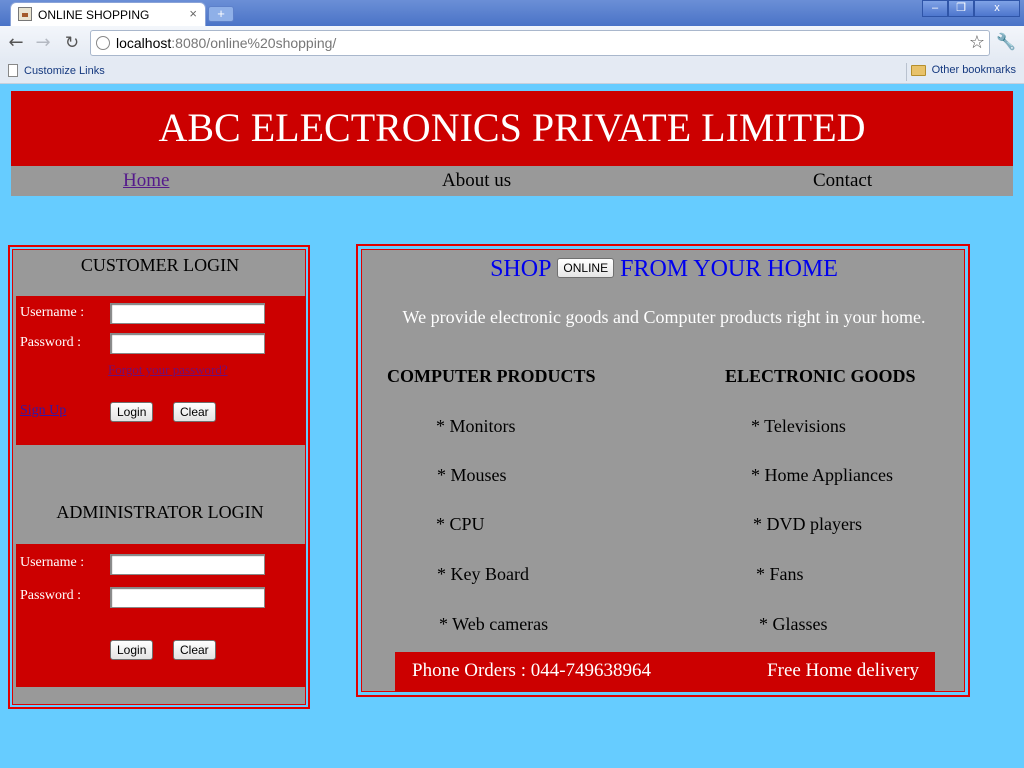 The image size is (1024, 768). What do you see at coordinates (194, 650) in the screenshot?
I see `admin-clear-button: Clear` at bounding box center [194, 650].